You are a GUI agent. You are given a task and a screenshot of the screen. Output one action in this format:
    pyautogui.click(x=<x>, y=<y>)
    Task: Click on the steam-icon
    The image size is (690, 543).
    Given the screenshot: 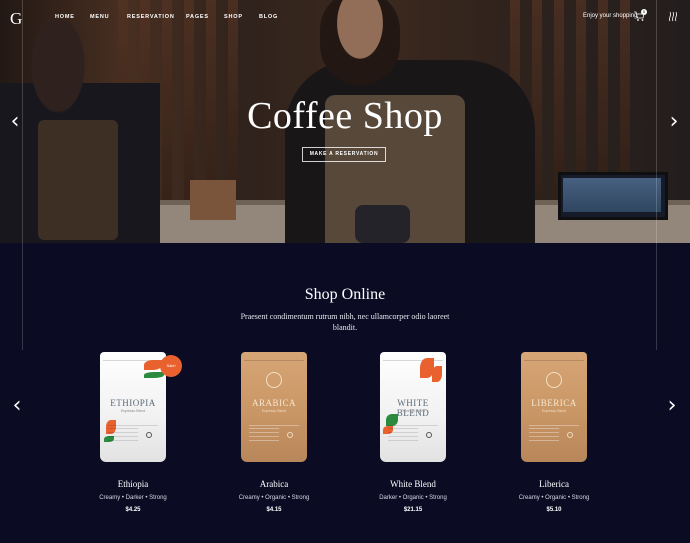 What is the action you would take?
    pyautogui.click(x=673, y=16)
    